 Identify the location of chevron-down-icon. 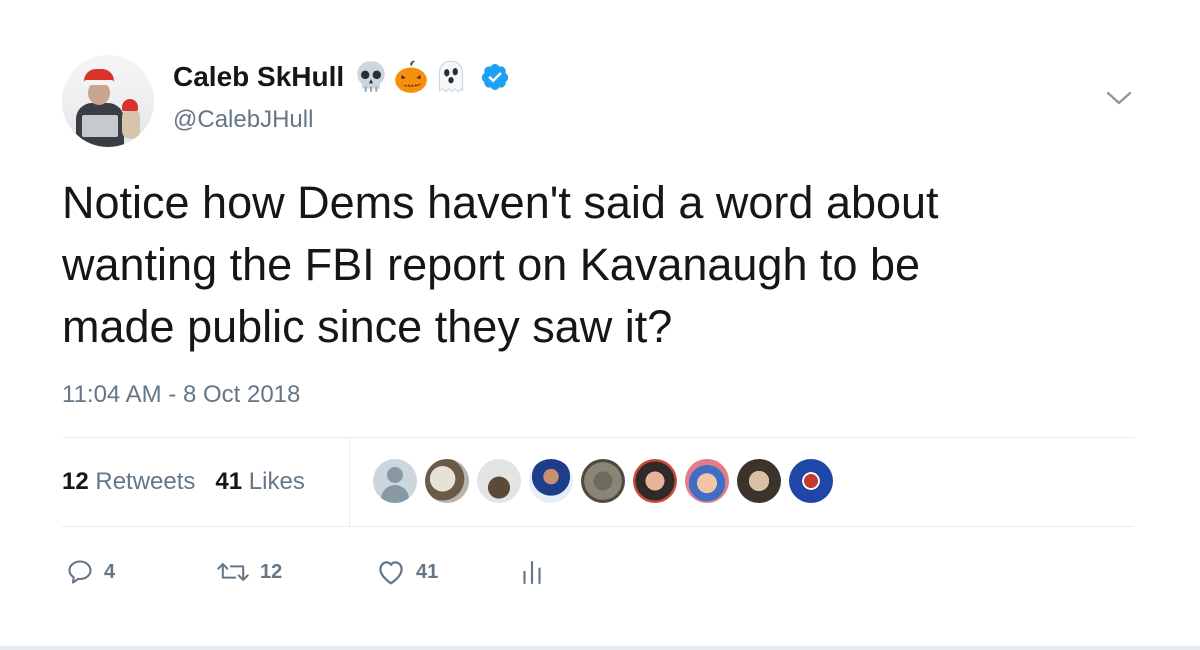
(1119, 98).